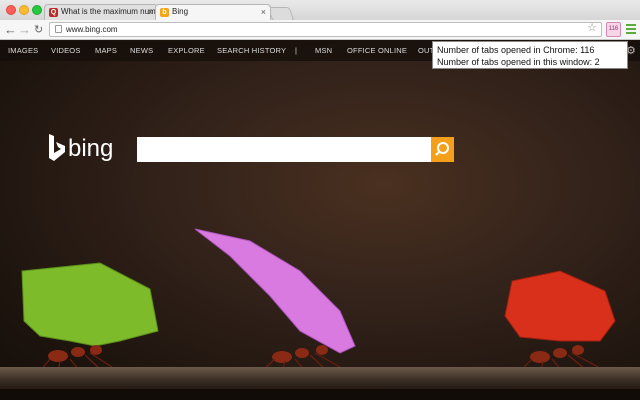 Image resolution: width=640 pixels, height=400 pixels. I want to click on zoom-window-button, so click(37, 10).